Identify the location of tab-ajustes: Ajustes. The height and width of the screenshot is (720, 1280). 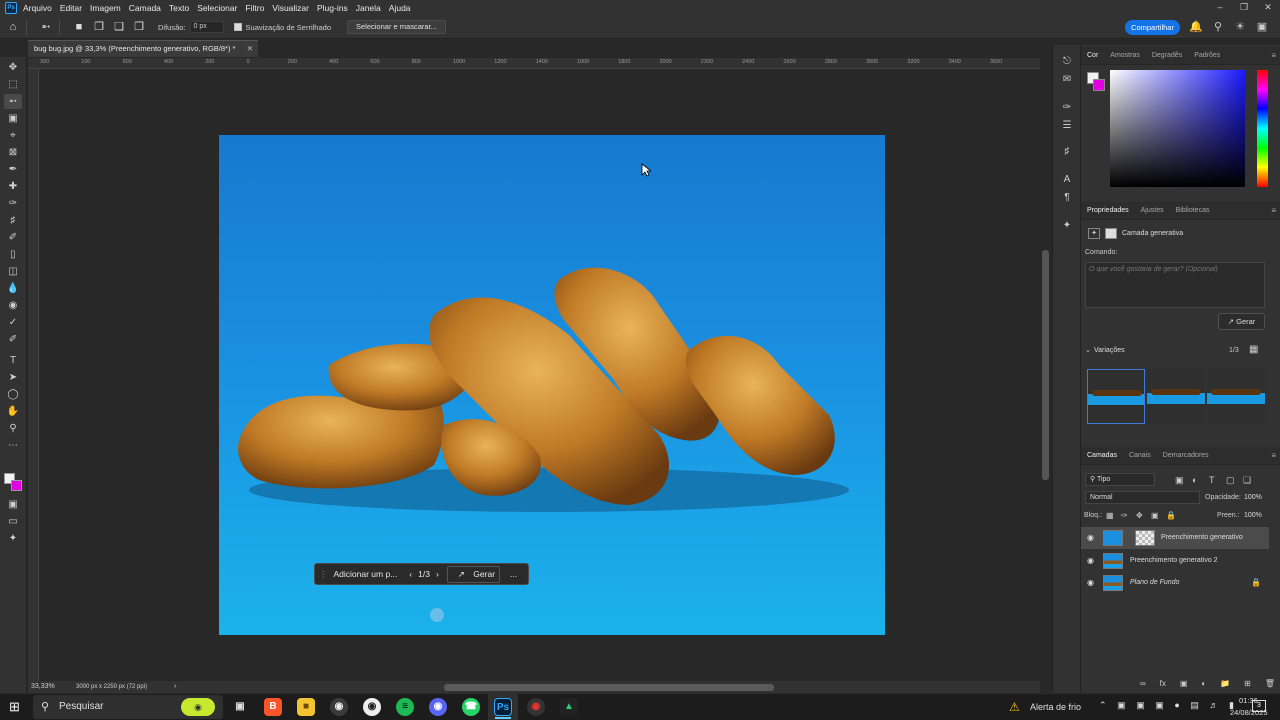
(1152, 210).